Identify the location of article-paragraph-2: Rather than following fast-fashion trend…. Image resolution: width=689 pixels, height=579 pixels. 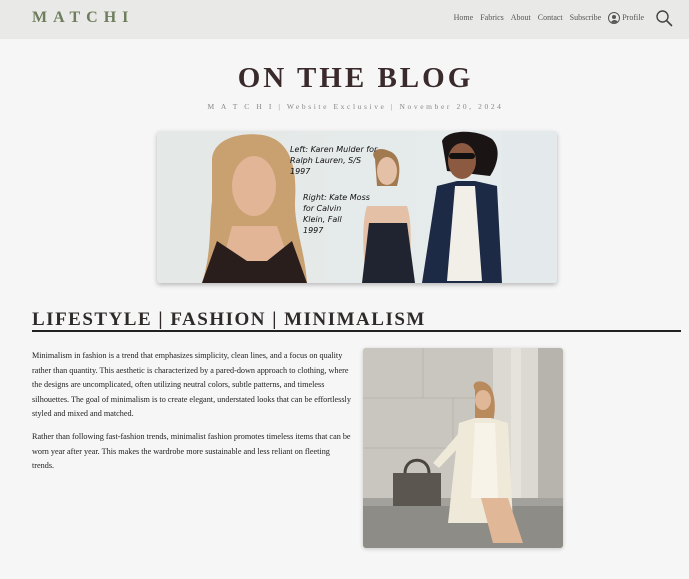
(191, 451).